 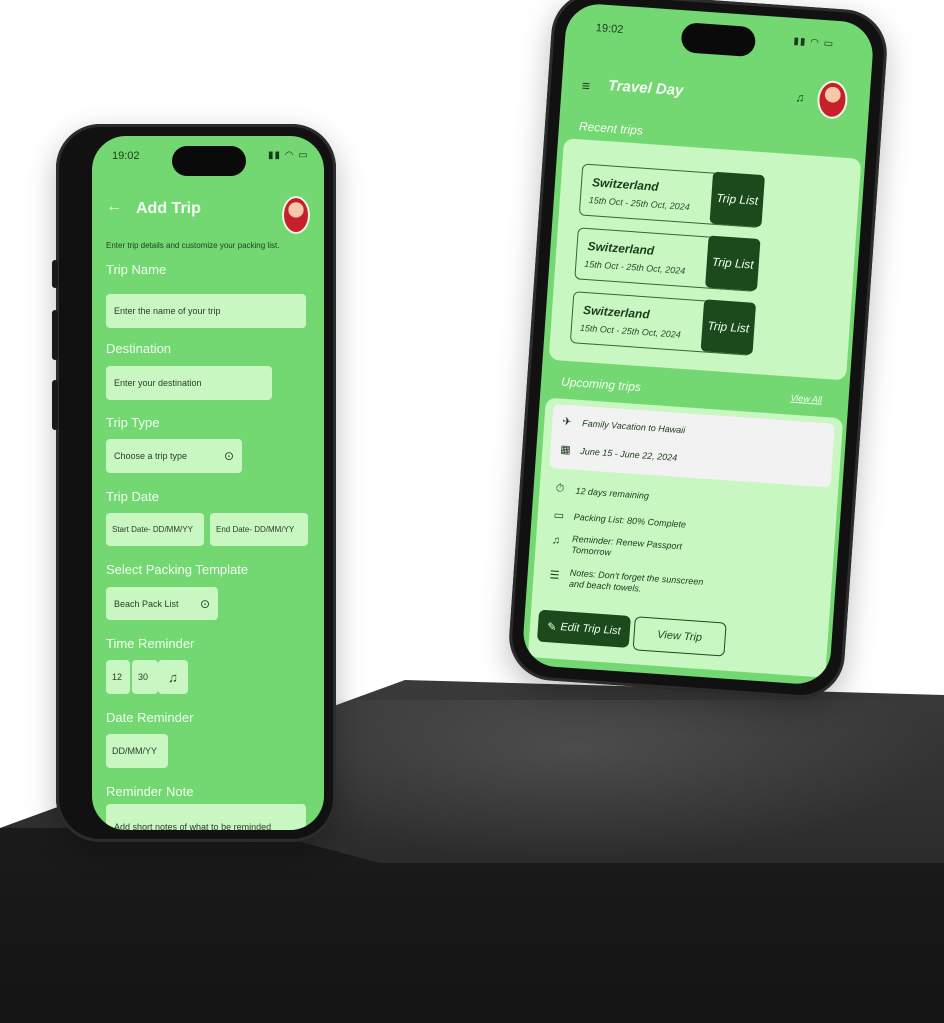 What do you see at coordinates (645, 88) in the screenshot?
I see `app-title: Travel Day` at bounding box center [645, 88].